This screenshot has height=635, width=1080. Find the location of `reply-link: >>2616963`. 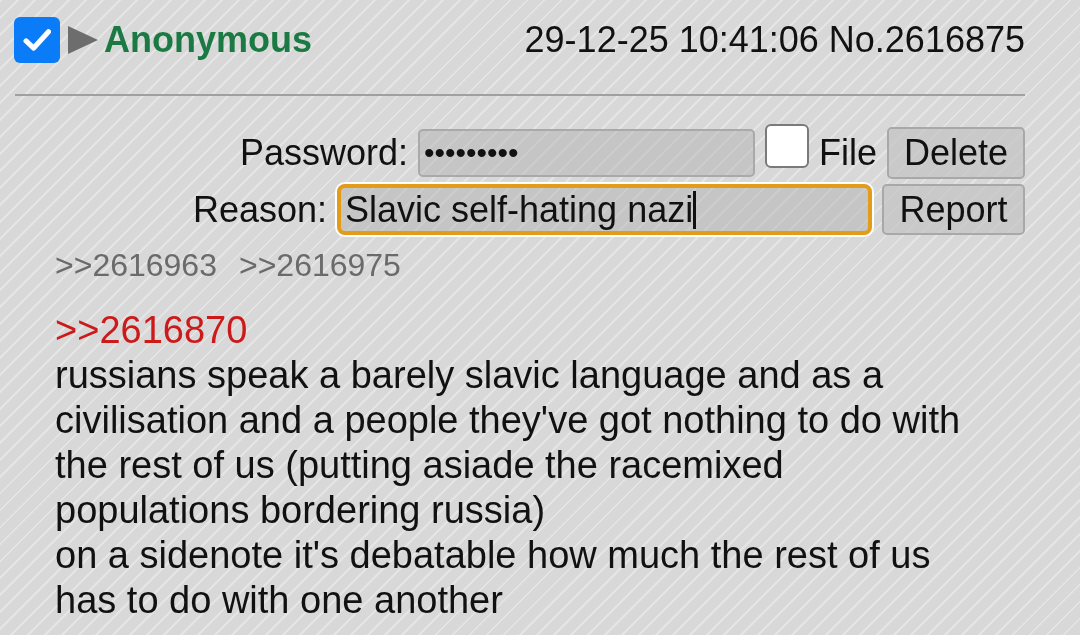

reply-link: >>2616963 is located at coordinates (136, 265).